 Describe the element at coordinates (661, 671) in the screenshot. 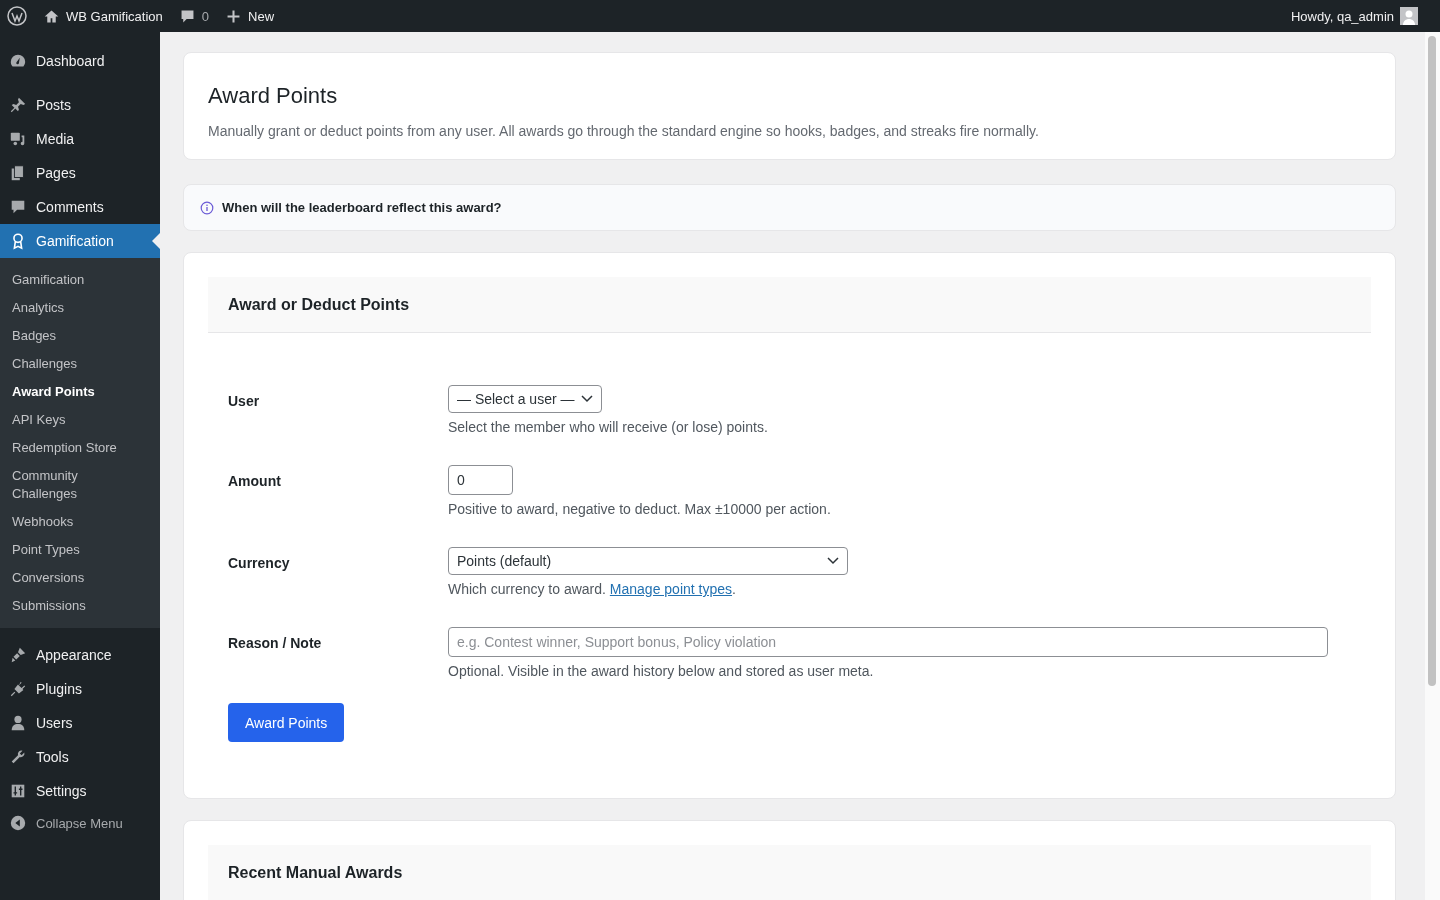

I see `field-help-text: Optional. Visible in the award history below and stored as user meta.` at that location.